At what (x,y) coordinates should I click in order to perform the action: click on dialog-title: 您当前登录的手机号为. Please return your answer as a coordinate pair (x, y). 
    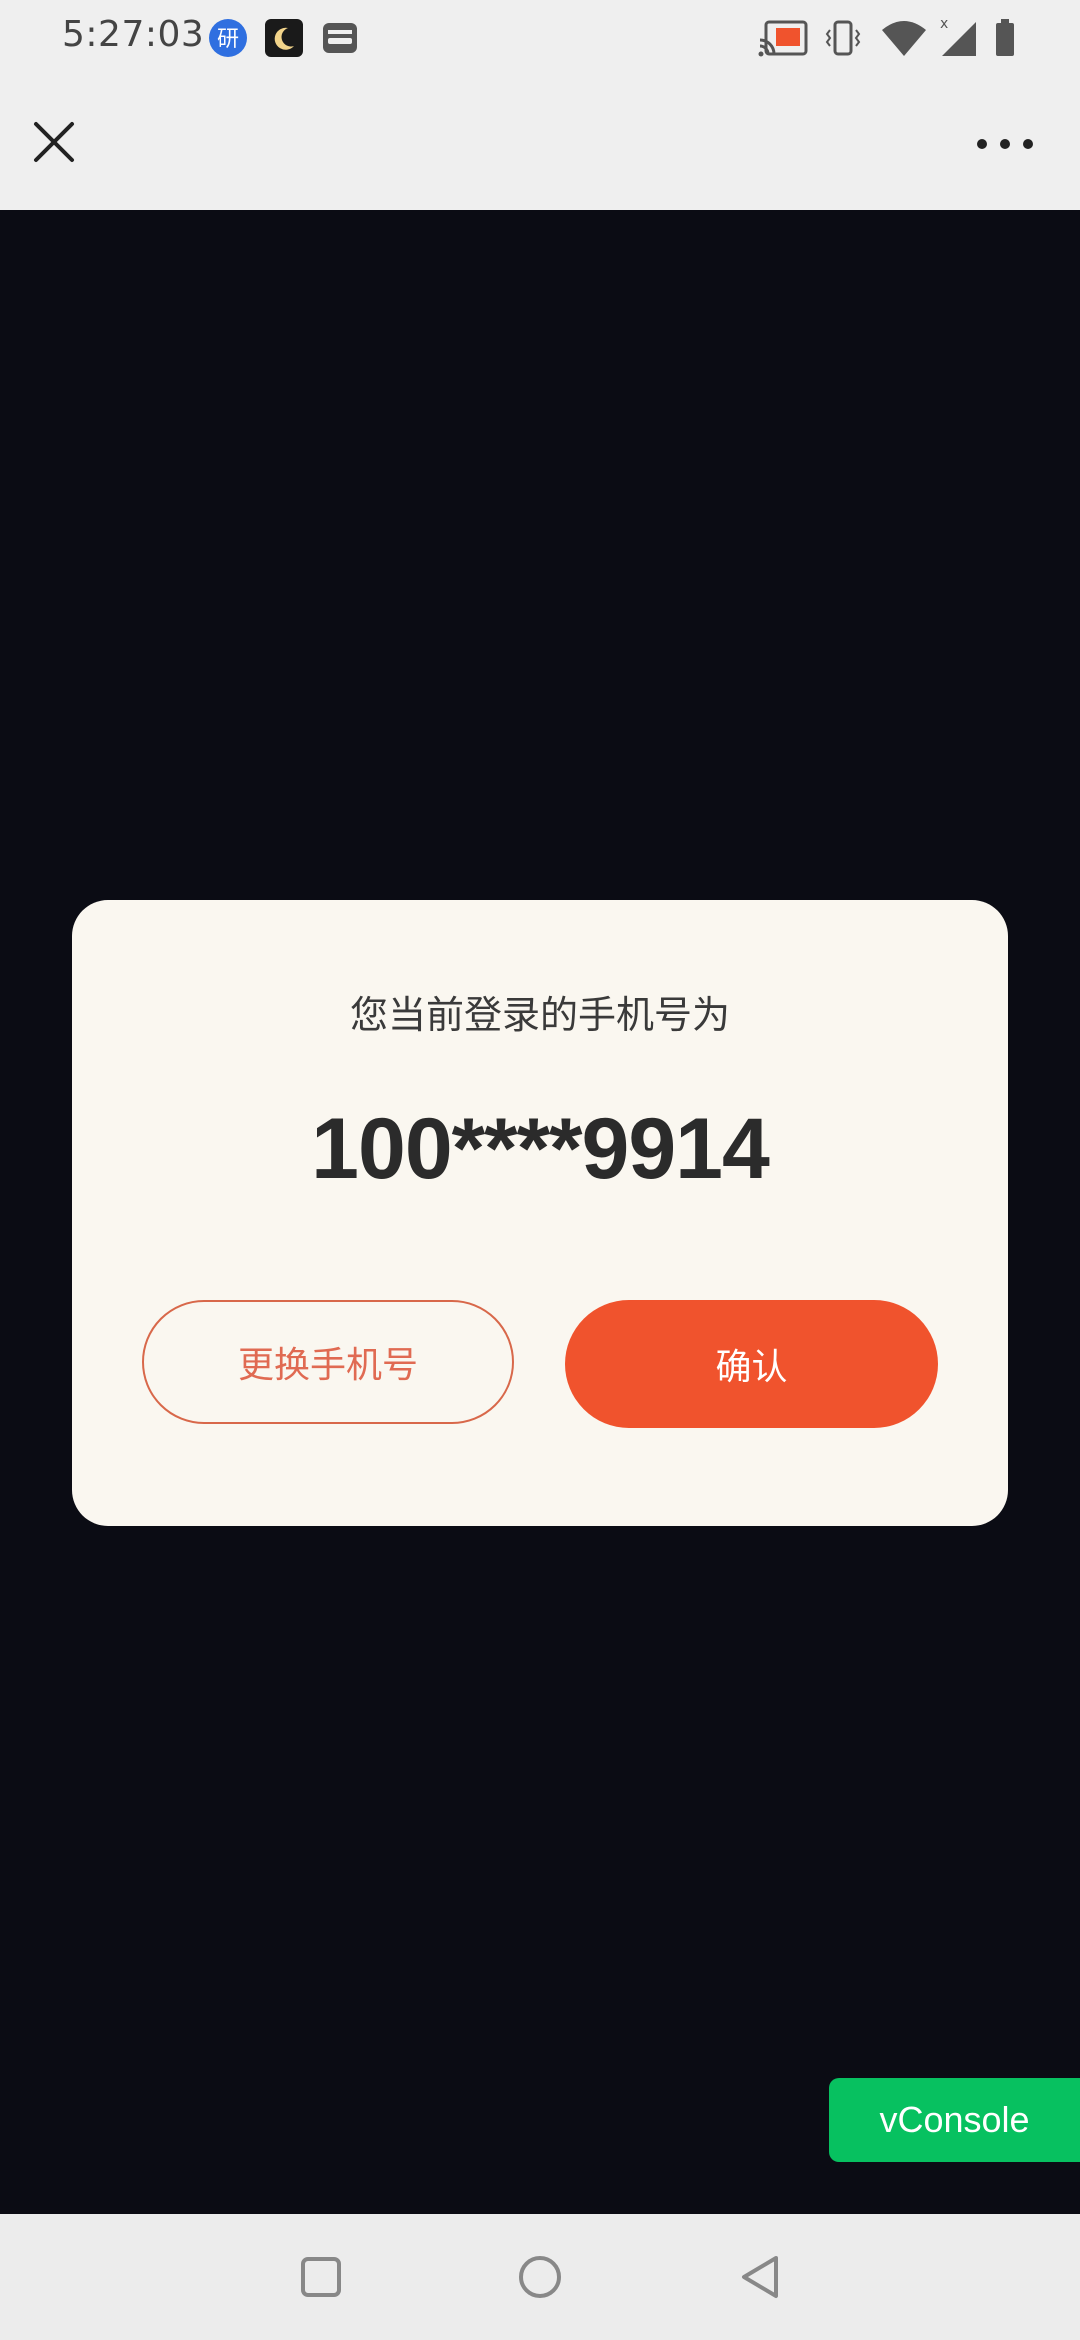
    Looking at the image, I should click on (539, 1015).